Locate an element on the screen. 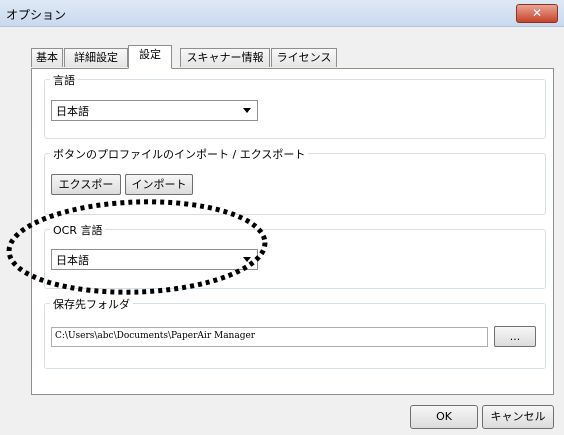  dotted-ellipse-highlight is located at coordinates (137, 247).